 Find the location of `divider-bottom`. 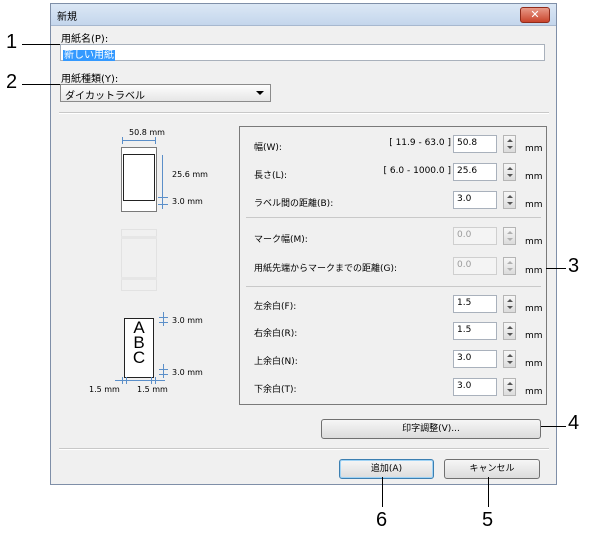

divider-bottom is located at coordinates (304, 449).